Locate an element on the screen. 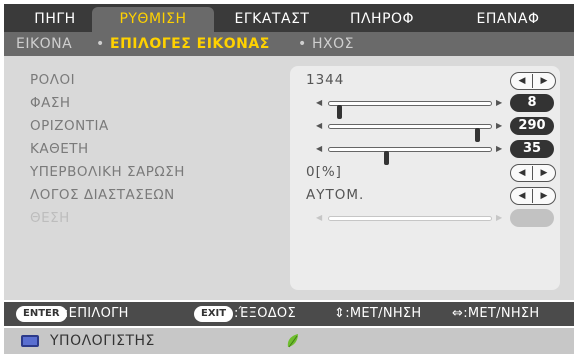  setting-label-horizontal: ΟΡΙΖΟΝΤΙΑ is located at coordinates (69, 126).